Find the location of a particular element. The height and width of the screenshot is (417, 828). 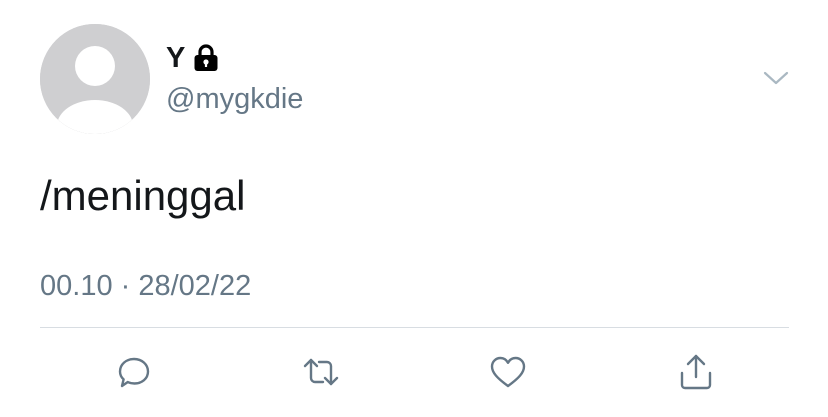

lock-icon is located at coordinates (206, 58).